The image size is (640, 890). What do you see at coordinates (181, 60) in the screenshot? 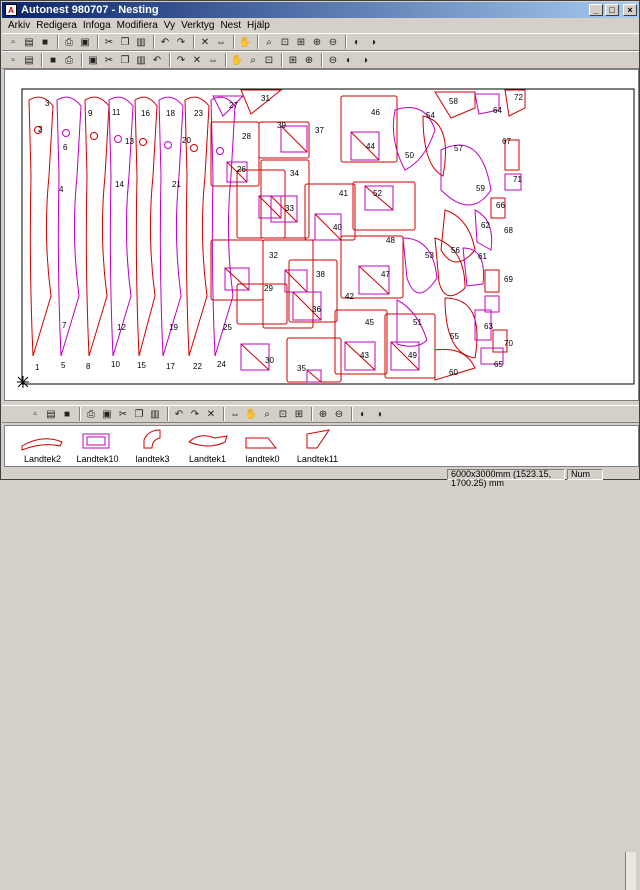
I see `move-icon: ↷` at bounding box center [181, 60].